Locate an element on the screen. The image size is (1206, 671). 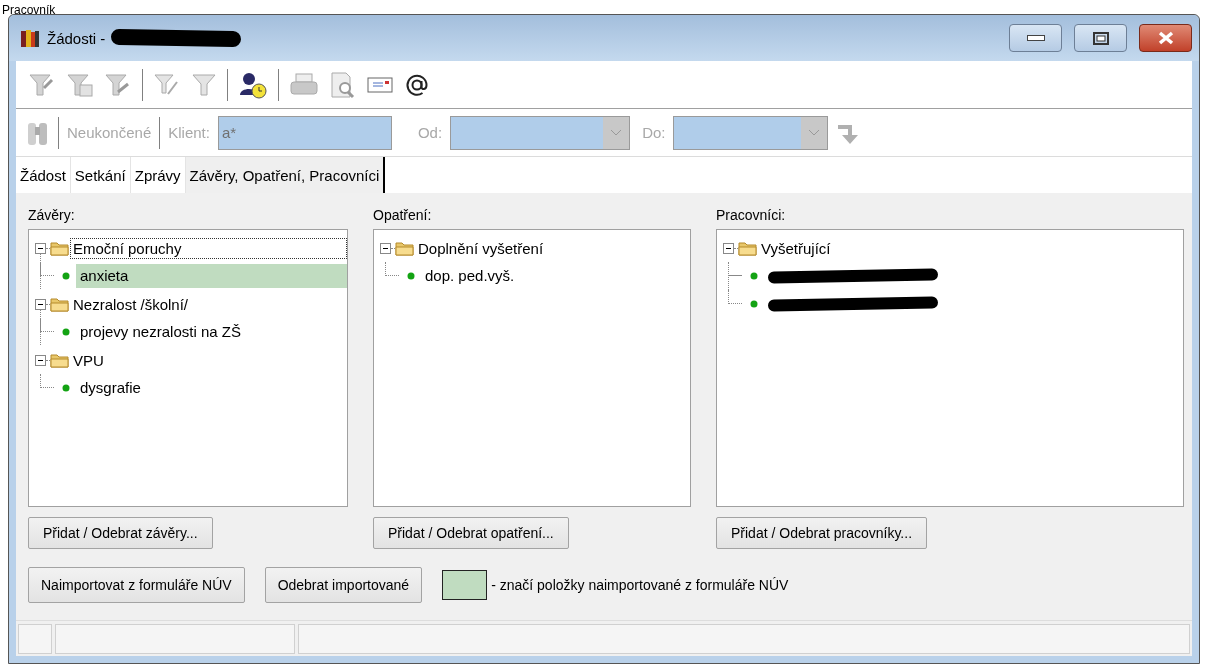
from-date-dropdown is located at coordinates (540, 132).